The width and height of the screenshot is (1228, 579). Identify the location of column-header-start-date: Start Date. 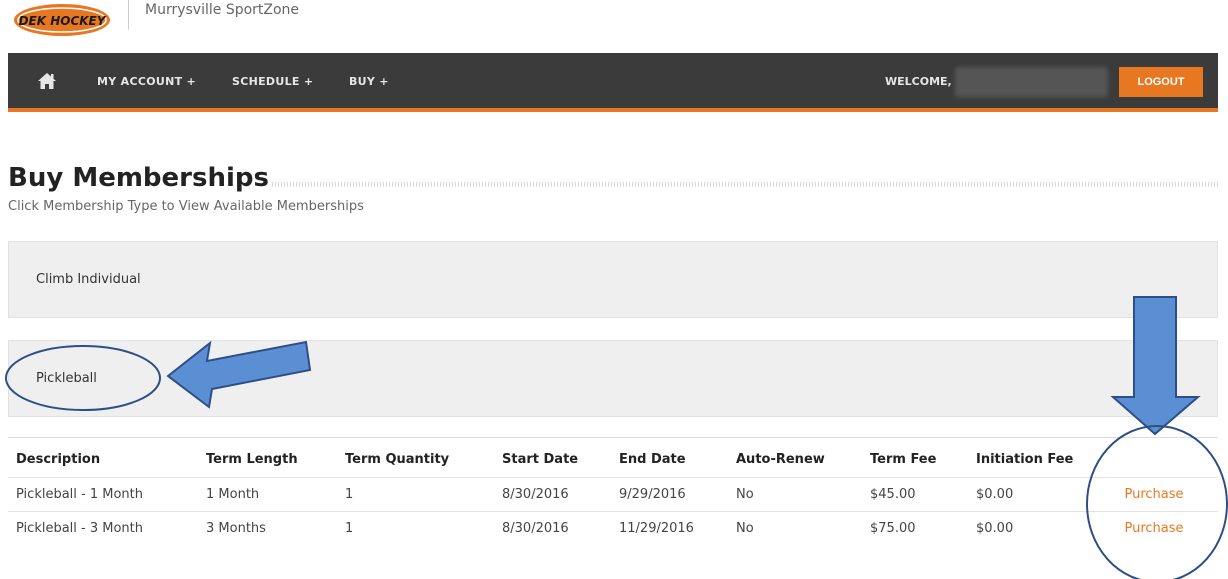
(552, 457).